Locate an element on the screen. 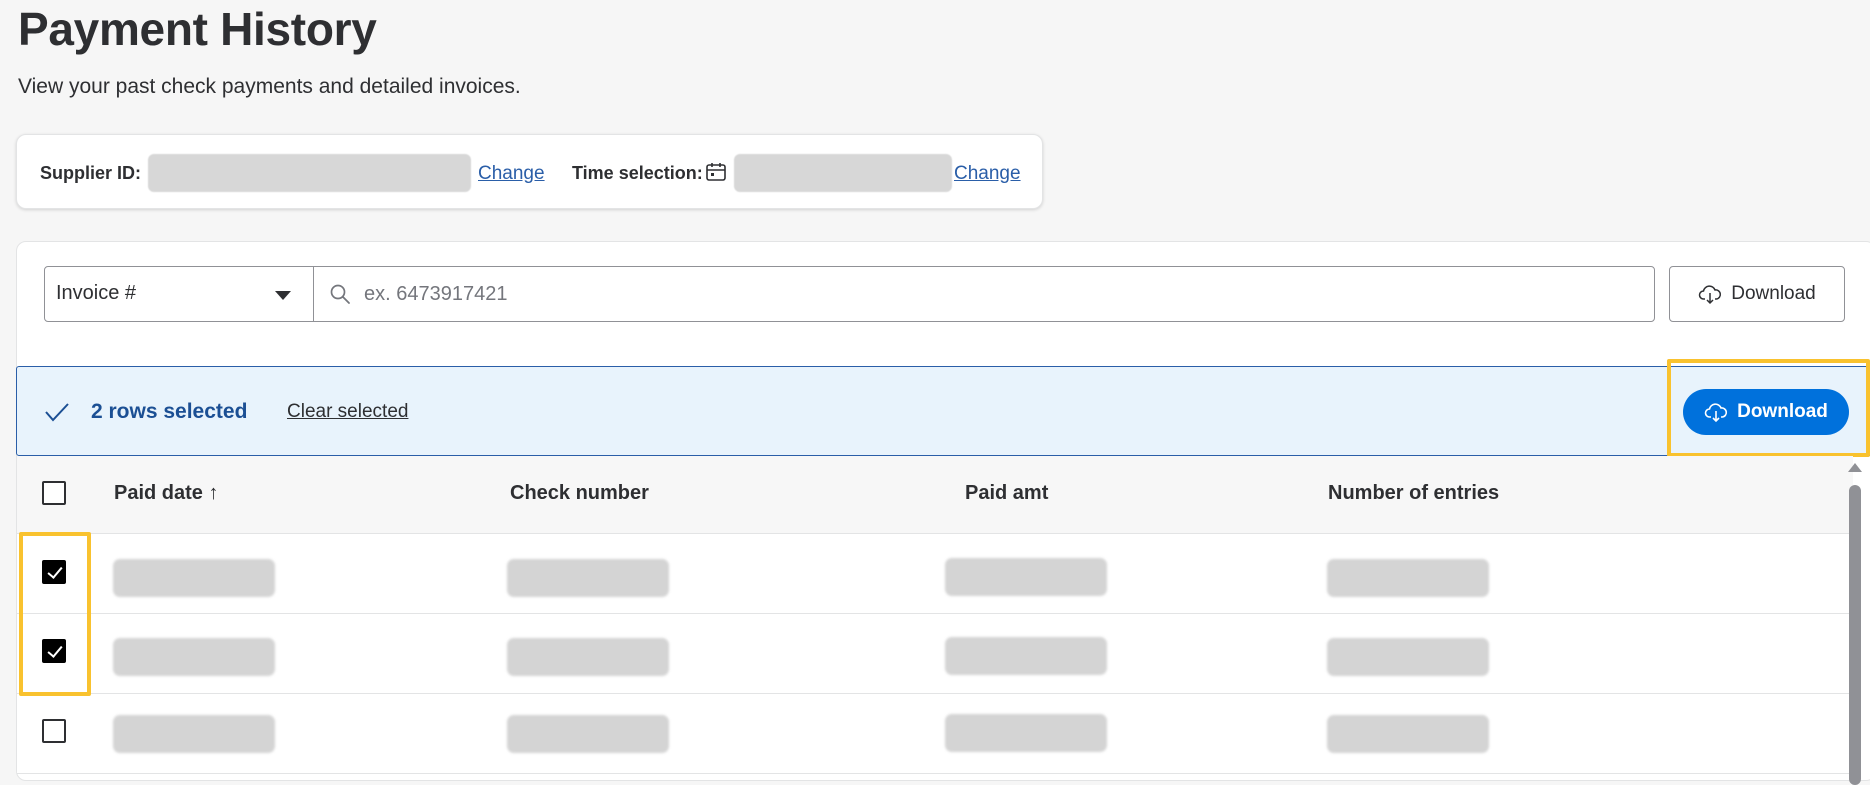  supplier-change-link: Change is located at coordinates (511, 174).